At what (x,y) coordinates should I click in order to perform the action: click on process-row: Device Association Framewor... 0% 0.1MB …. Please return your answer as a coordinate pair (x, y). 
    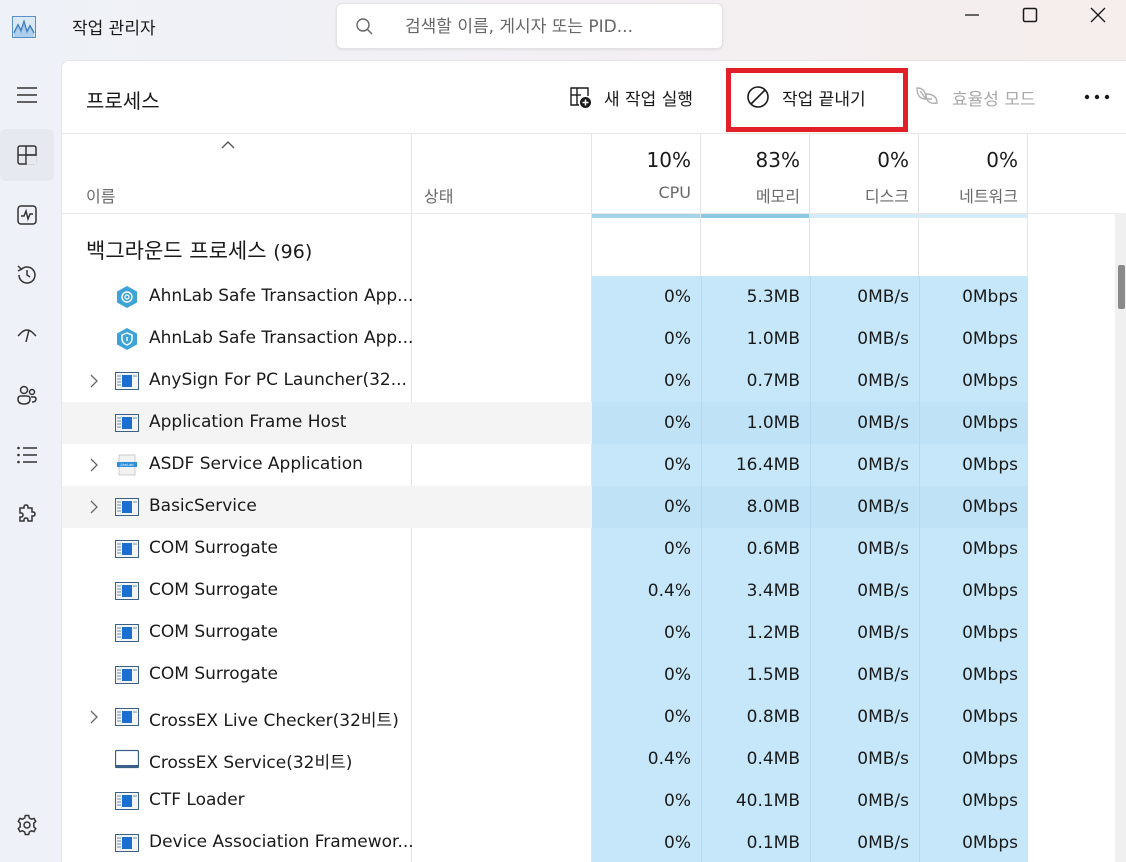
    Looking at the image, I should click on (545, 842).